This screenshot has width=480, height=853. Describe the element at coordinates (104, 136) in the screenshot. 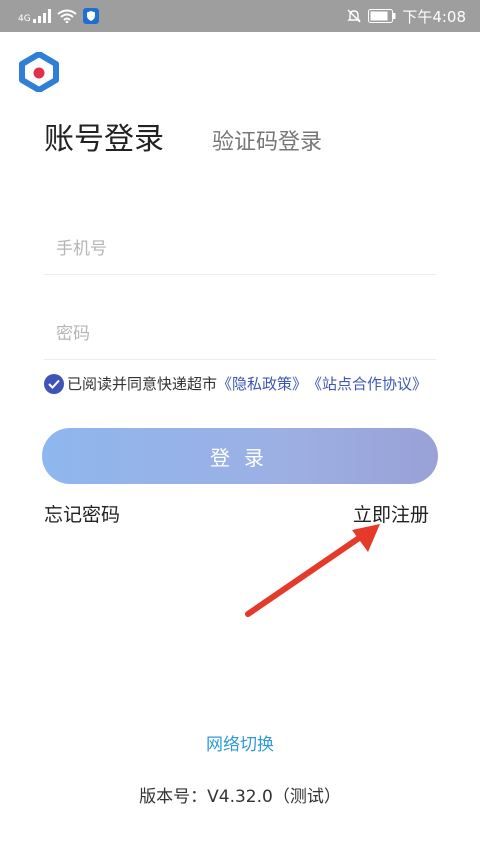

I see `tab-account-login: 账号登录` at that location.